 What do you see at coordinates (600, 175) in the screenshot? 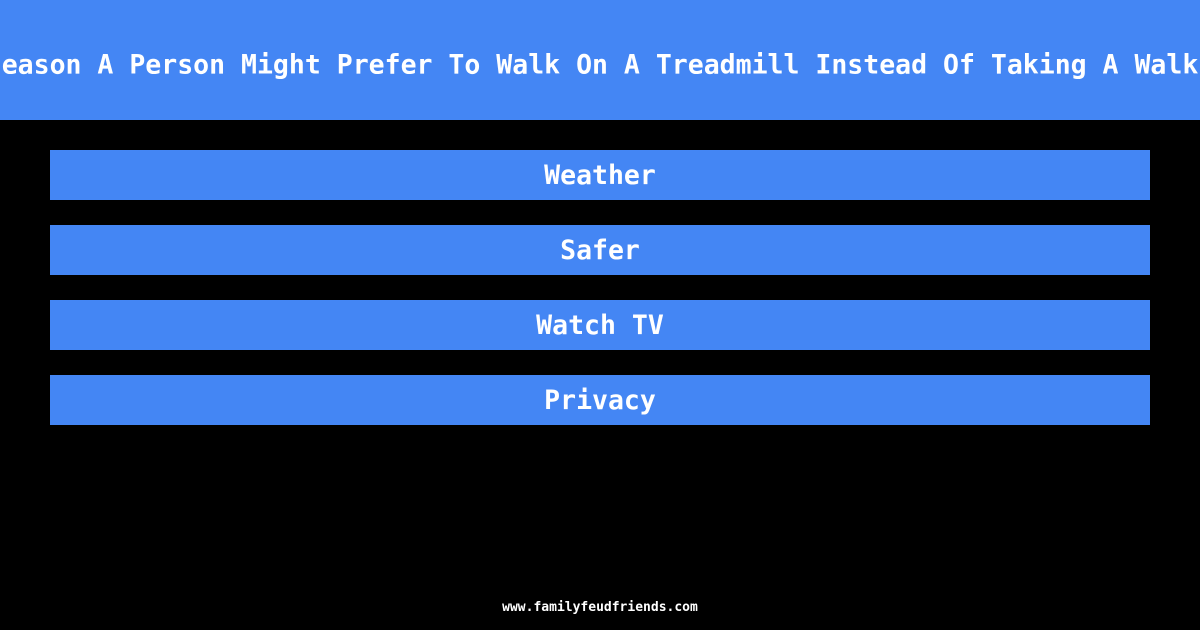
I see `answer-bar: Weather` at bounding box center [600, 175].